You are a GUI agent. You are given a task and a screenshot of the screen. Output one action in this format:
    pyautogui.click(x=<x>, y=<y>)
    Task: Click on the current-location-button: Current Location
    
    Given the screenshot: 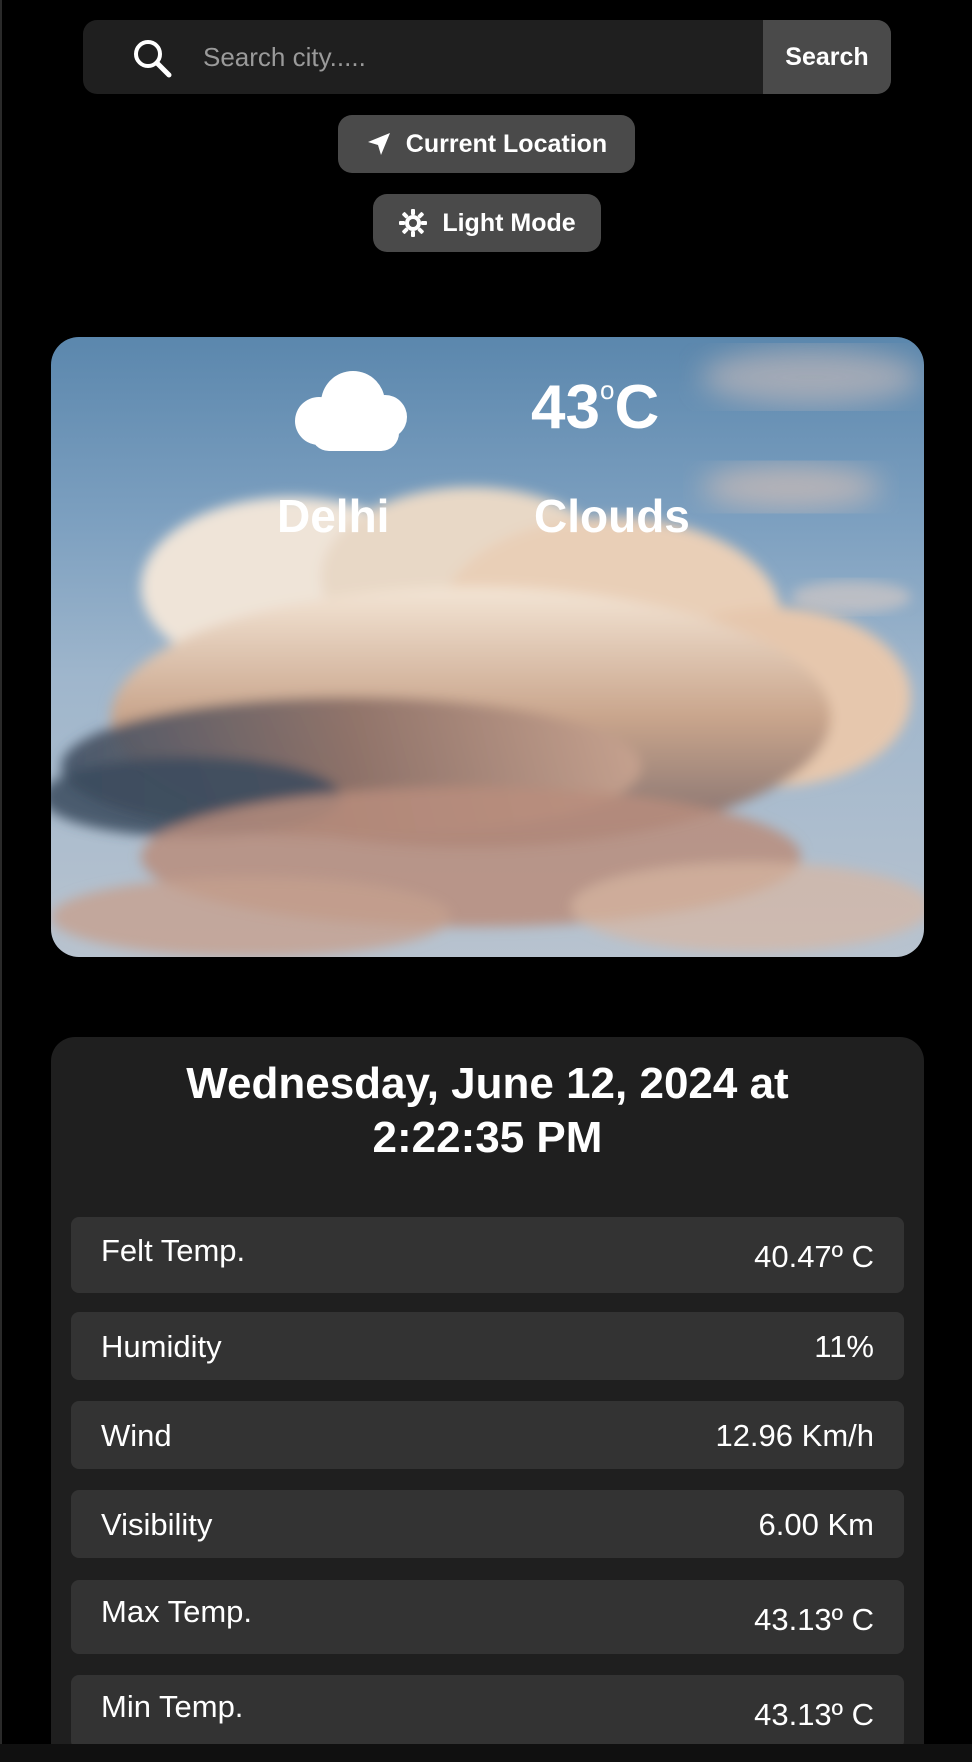 What is the action you would take?
    pyautogui.click(x=486, y=144)
    